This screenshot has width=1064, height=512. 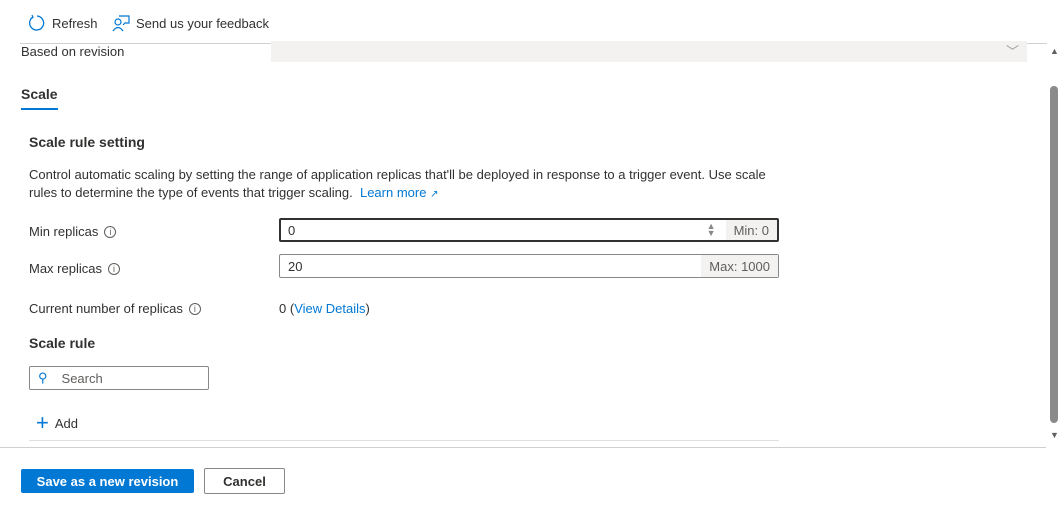 I want to click on search-placeholder: Search, so click(x=82, y=378).